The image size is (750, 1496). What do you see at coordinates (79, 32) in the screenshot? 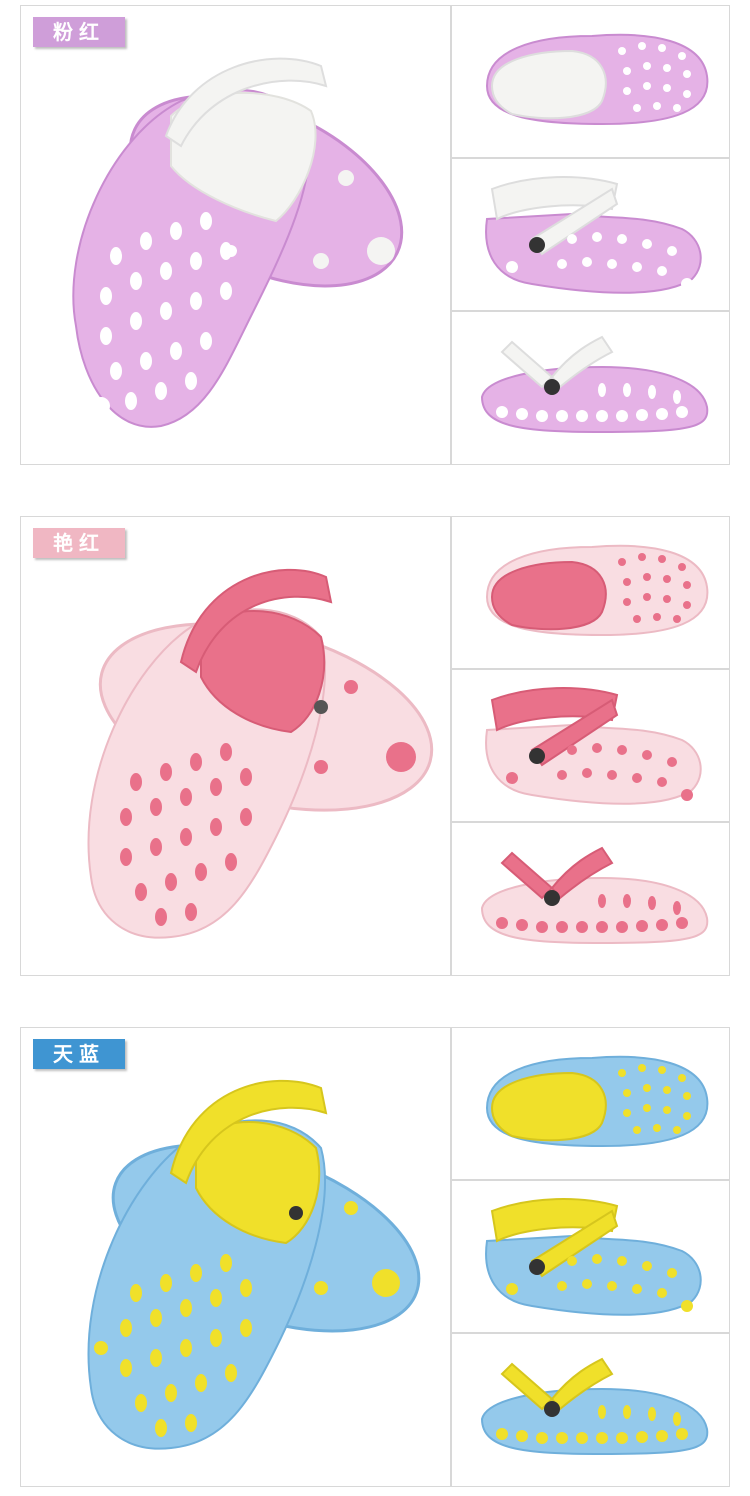
I see `color-label-badge: 粉红` at bounding box center [79, 32].